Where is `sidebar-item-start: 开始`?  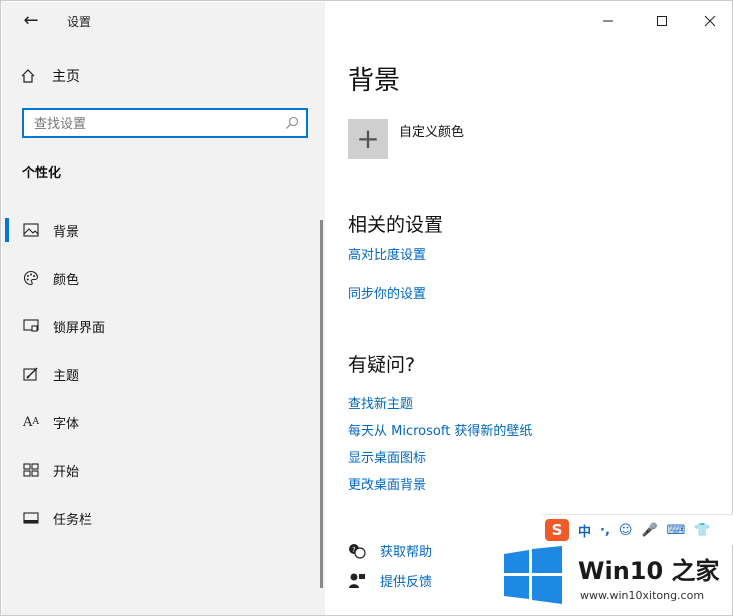
sidebar-item-start: 开始 is located at coordinates (163, 470).